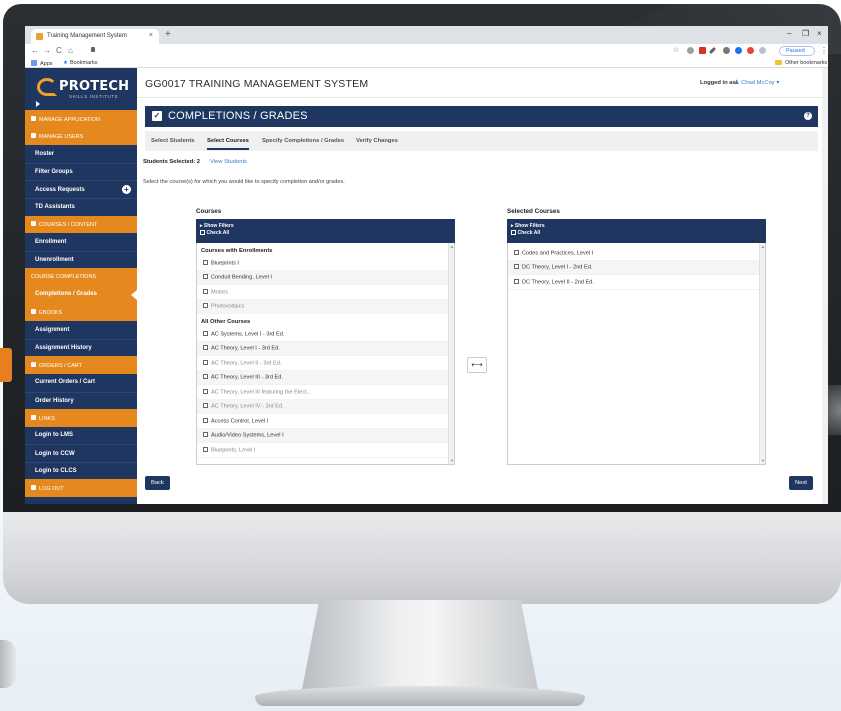 The height and width of the screenshot is (711, 841). What do you see at coordinates (801, 63) in the screenshot?
I see `other-bookmarks-link: Other bookmarks` at bounding box center [801, 63].